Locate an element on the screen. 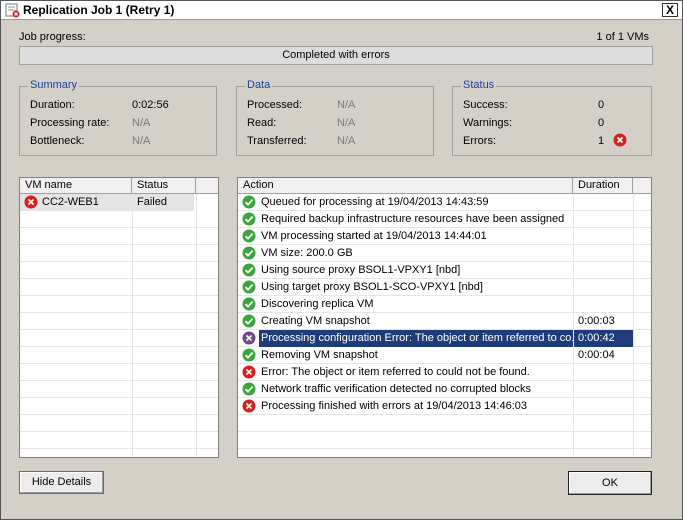 The image size is (683, 520). vm-table-header: VM name Status is located at coordinates (119, 186).